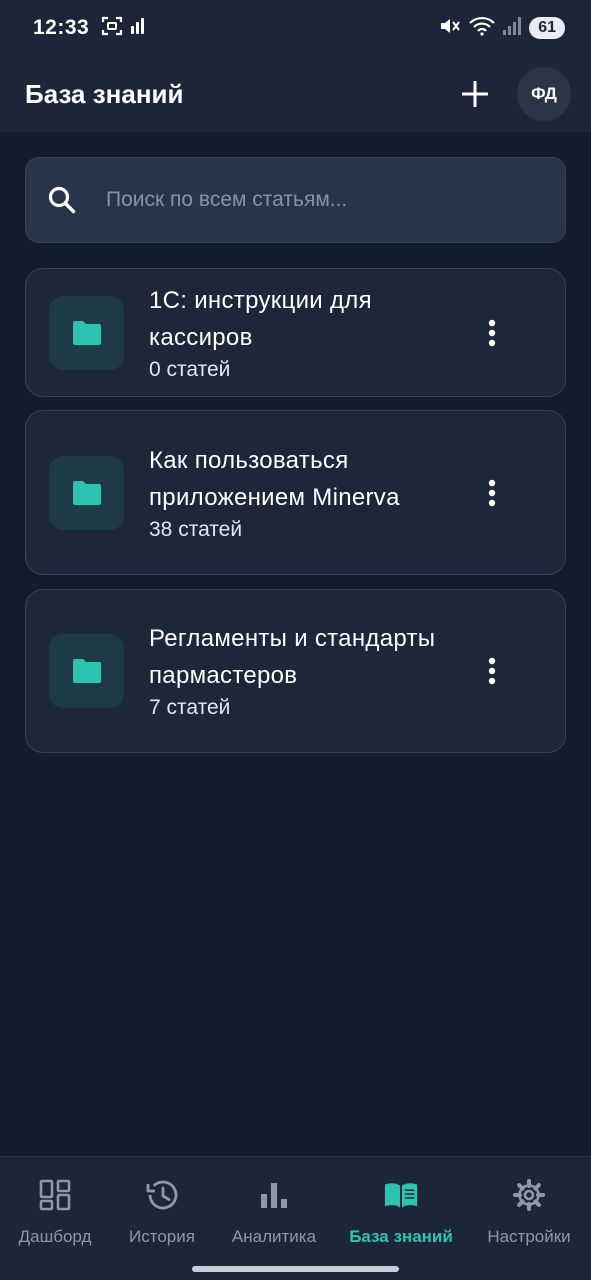  Describe the element at coordinates (274, 1236) in the screenshot. I see `nav-label: Аналитика` at that location.